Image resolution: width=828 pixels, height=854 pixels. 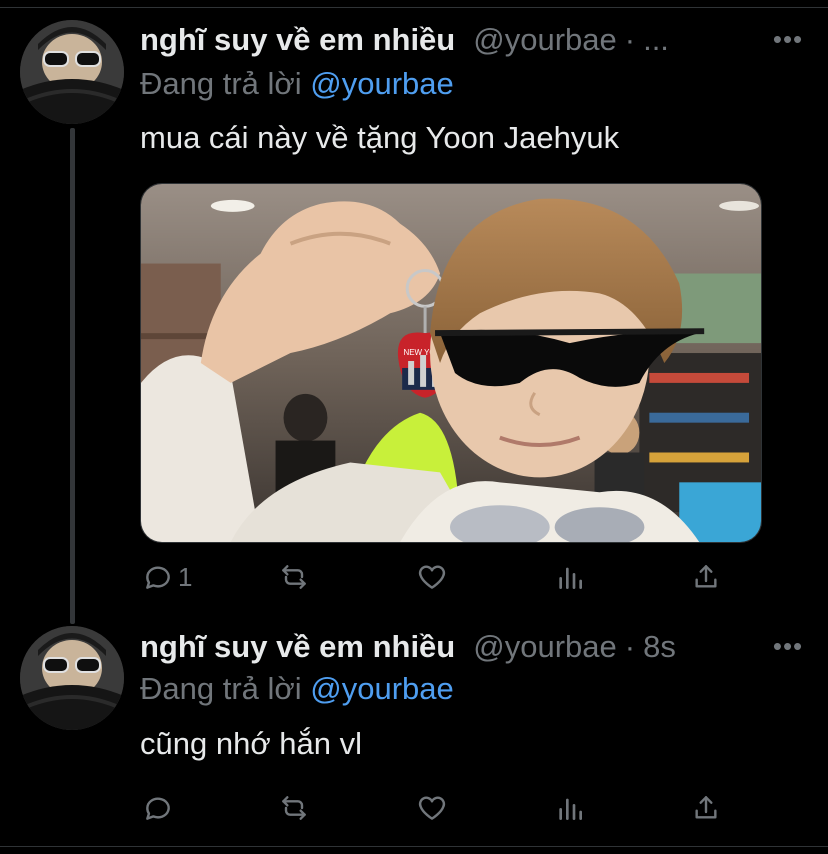 I want to click on tweet-text: cũng nhớ hắn vl, so click(x=251, y=743).